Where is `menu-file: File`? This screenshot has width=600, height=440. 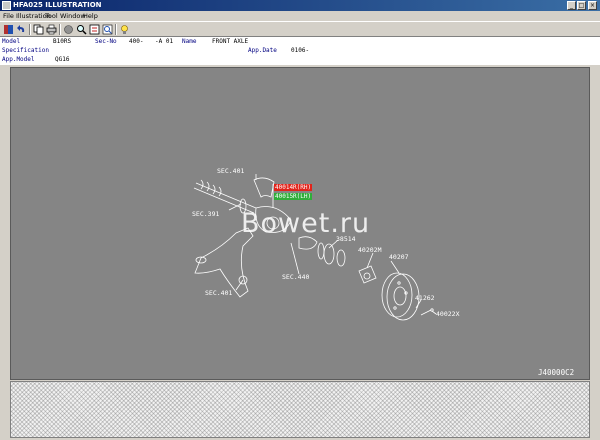 menu-file: File is located at coordinates (8, 16).